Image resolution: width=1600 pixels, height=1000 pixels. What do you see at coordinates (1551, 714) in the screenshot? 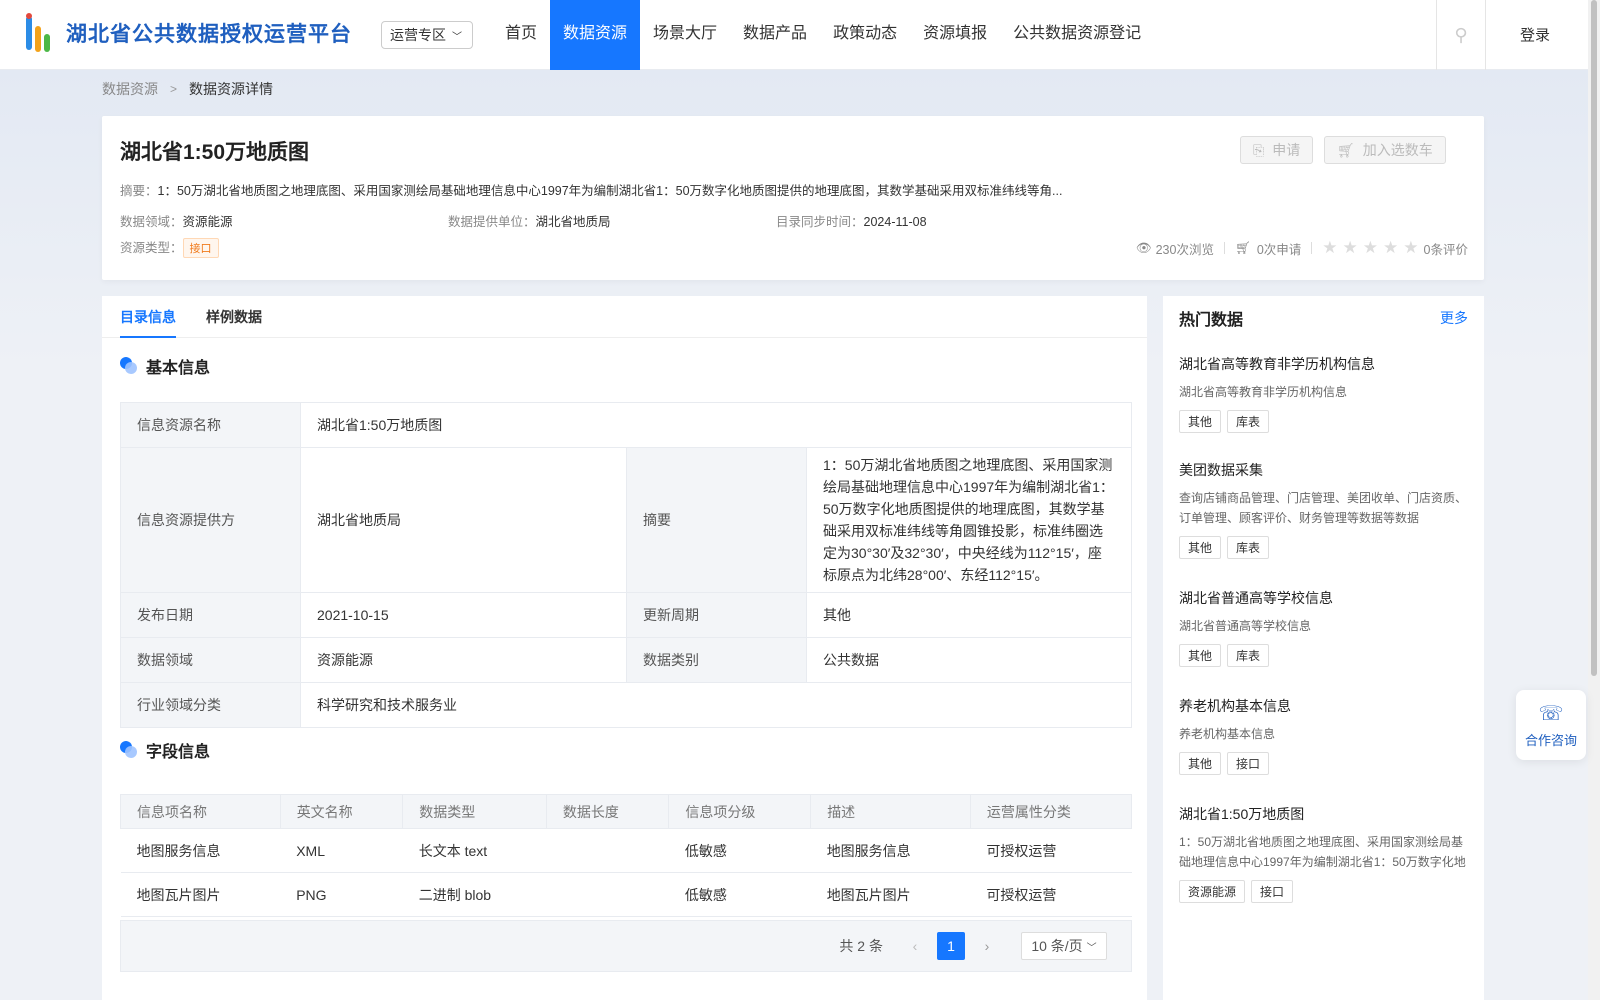
I see `phone-icon: ☏` at bounding box center [1551, 714].